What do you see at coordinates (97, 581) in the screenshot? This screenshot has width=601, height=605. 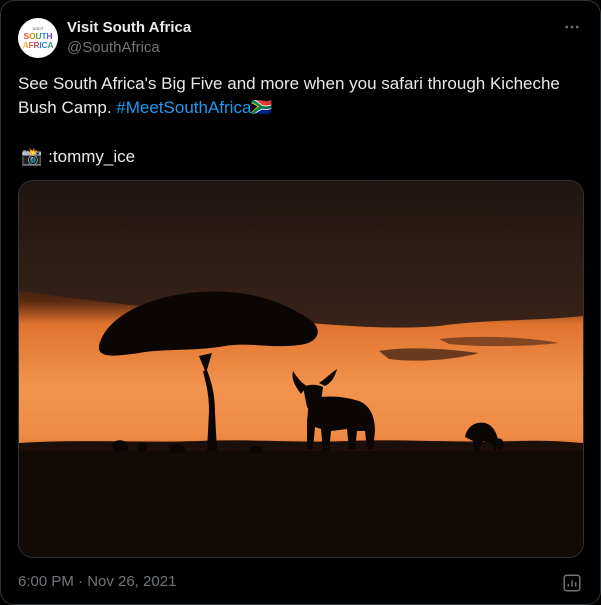 I see `tweet-timestamp: 6:00 PM · Nov 26, 2021` at bounding box center [97, 581].